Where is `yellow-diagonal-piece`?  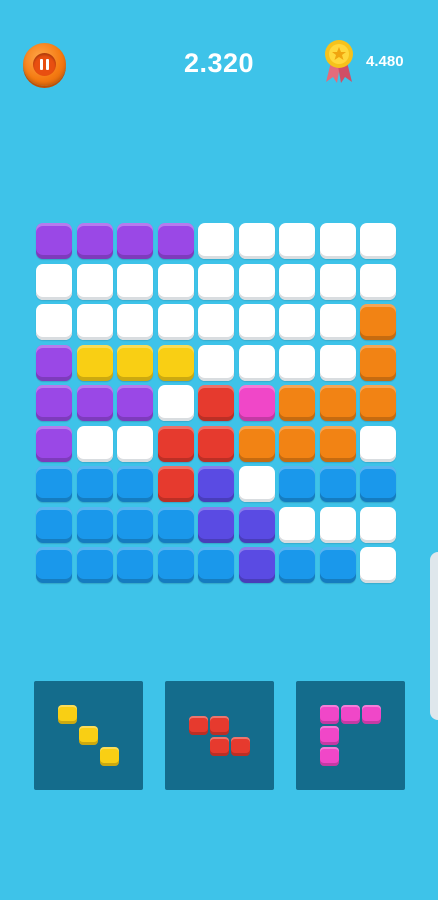 yellow-diagonal-piece is located at coordinates (88, 735).